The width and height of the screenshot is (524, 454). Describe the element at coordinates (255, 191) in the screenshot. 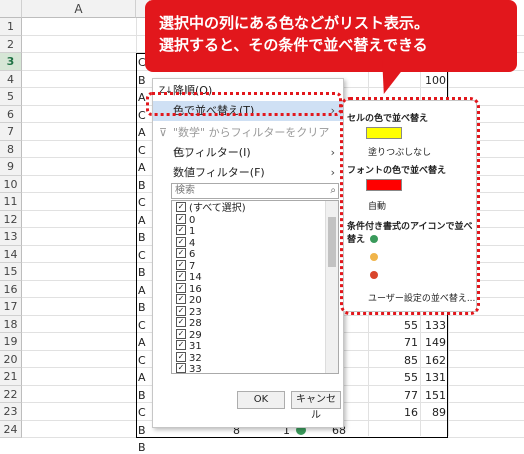

I see `search-input: 検索 ⌕` at that location.